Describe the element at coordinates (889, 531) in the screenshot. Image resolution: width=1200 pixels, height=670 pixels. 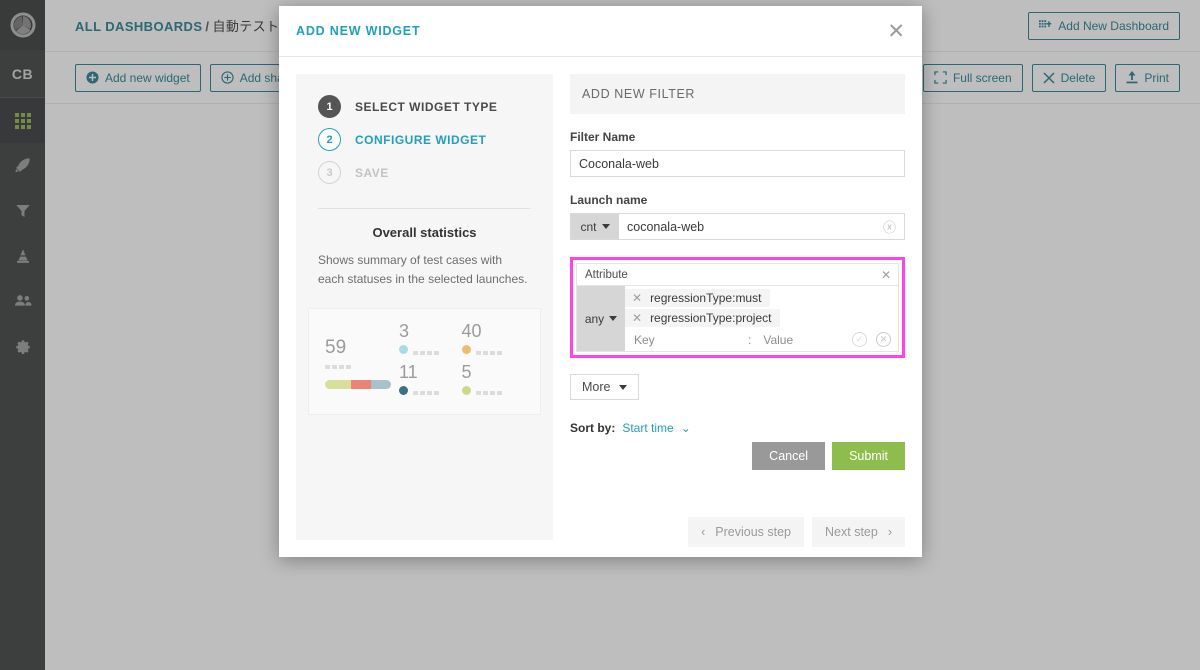
I see `chevron-right-icon: ›` at that location.